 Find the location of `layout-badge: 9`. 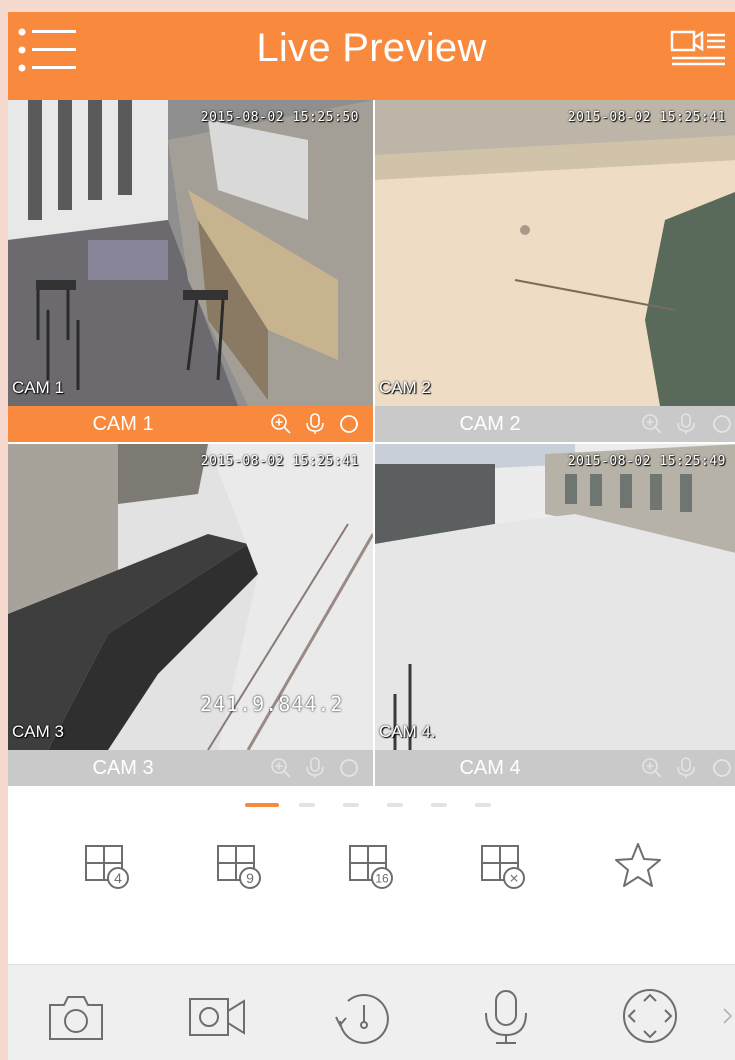

layout-badge: 9 is located at coordinates (250, 878).